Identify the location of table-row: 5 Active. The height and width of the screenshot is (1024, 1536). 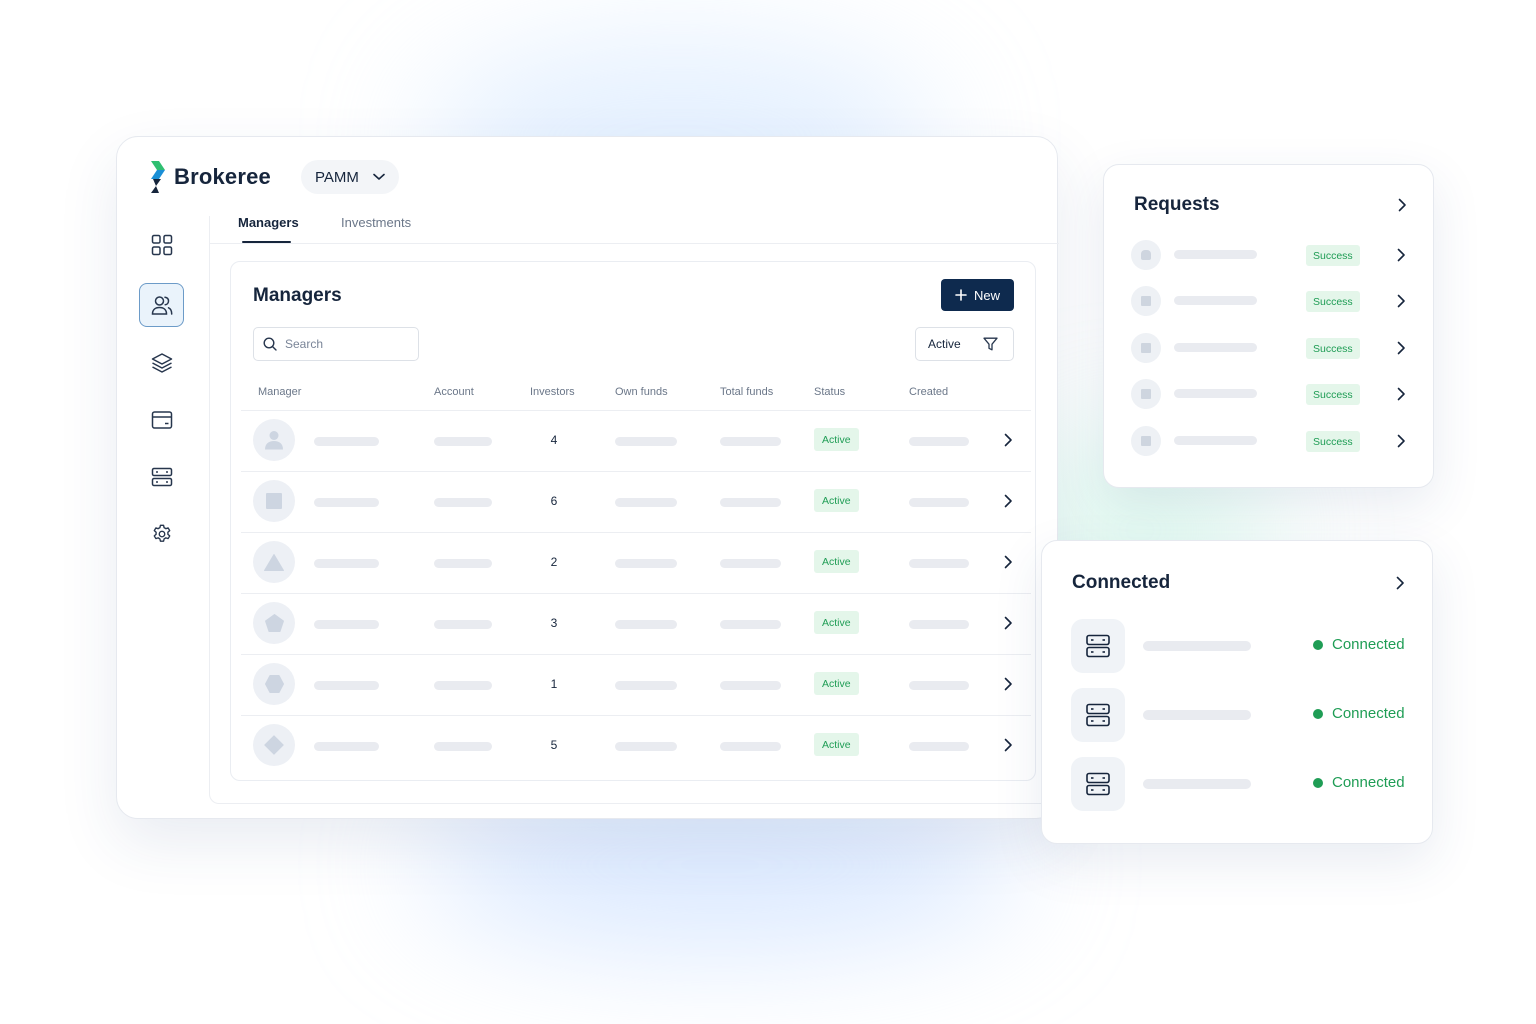
(636, 745).